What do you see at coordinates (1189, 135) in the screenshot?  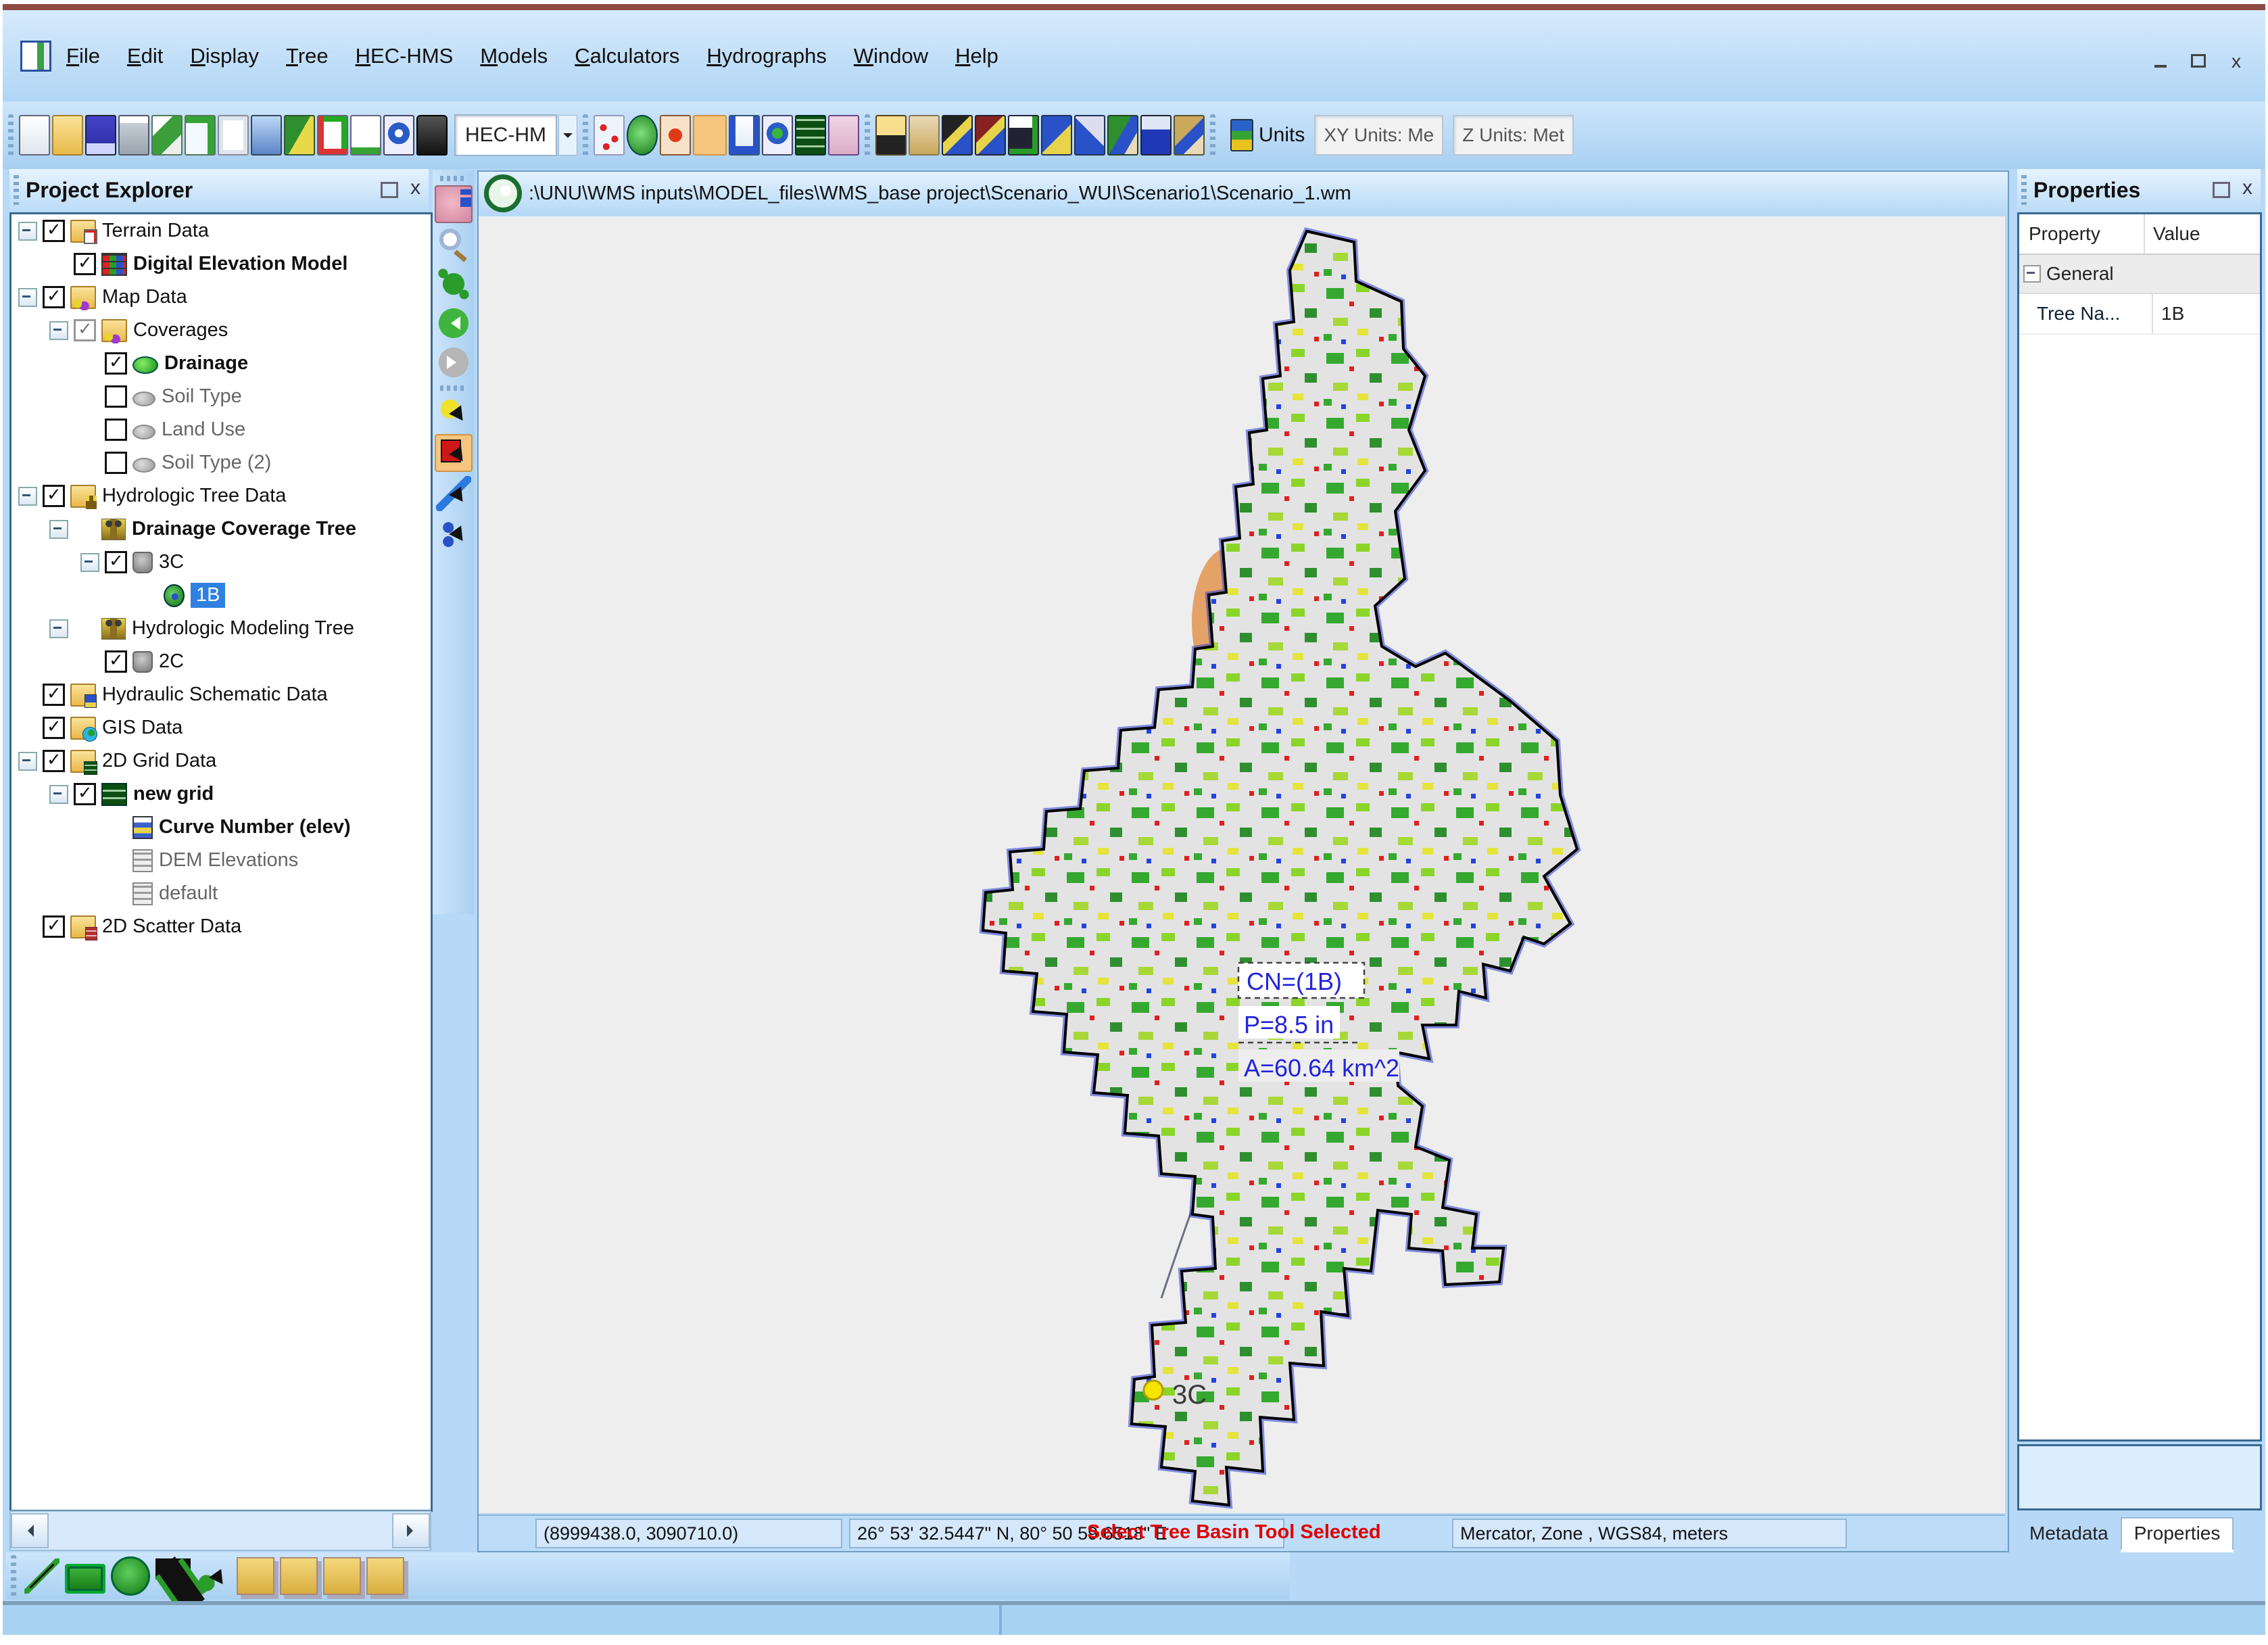 I see `basin-data-icon` at bounding box center [1189, 135].